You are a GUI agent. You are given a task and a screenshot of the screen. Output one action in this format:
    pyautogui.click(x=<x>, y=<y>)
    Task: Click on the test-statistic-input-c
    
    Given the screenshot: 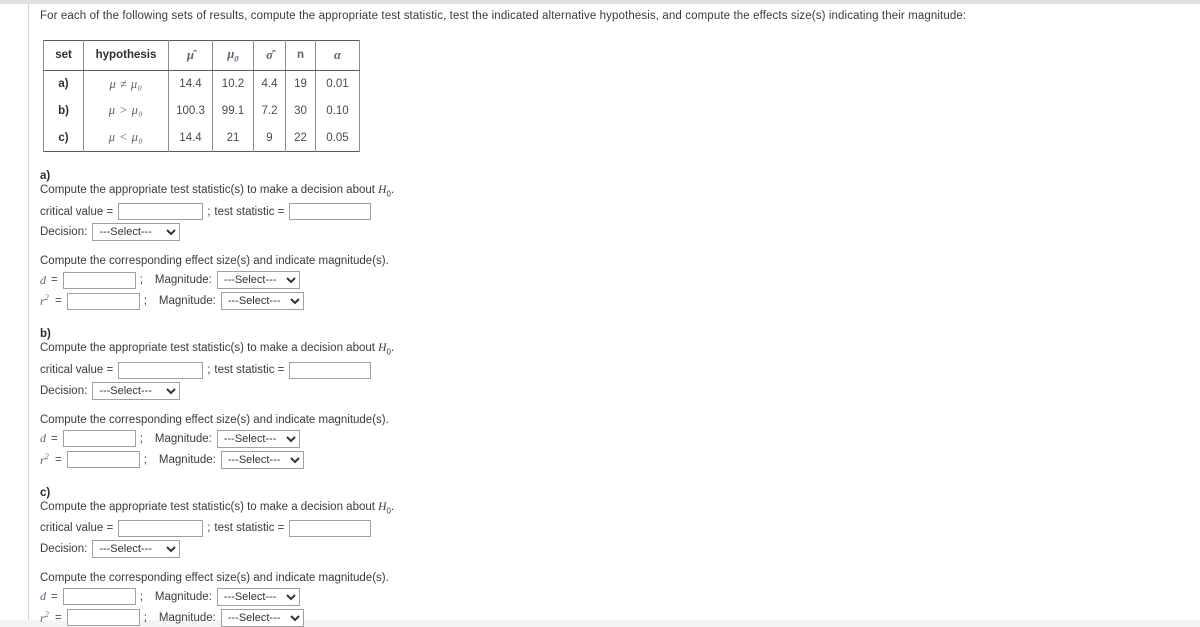 What is the action you would take?
    pyautogui.click(x=330, y=528)
    